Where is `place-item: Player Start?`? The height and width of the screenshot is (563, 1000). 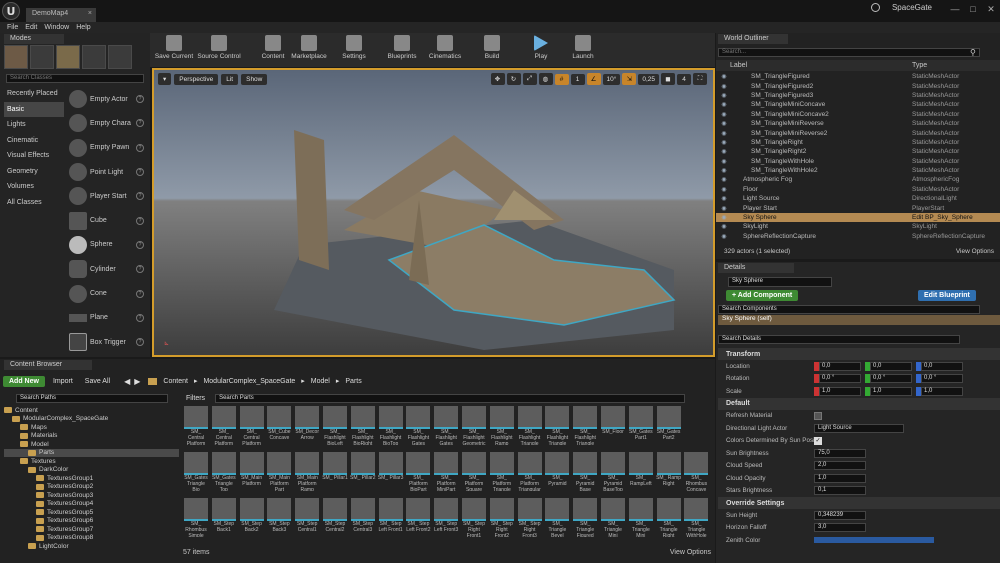 place-item: Player Start? is located at coordinates (105, 196).